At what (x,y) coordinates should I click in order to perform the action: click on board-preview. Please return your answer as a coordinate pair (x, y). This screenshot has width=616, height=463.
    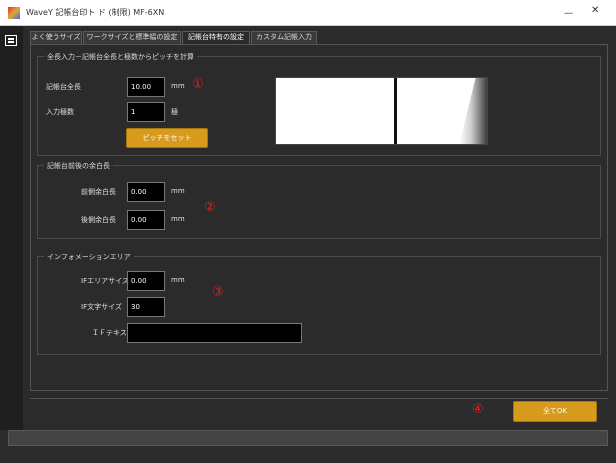
    Looking at the image, I should click on (381, 111).